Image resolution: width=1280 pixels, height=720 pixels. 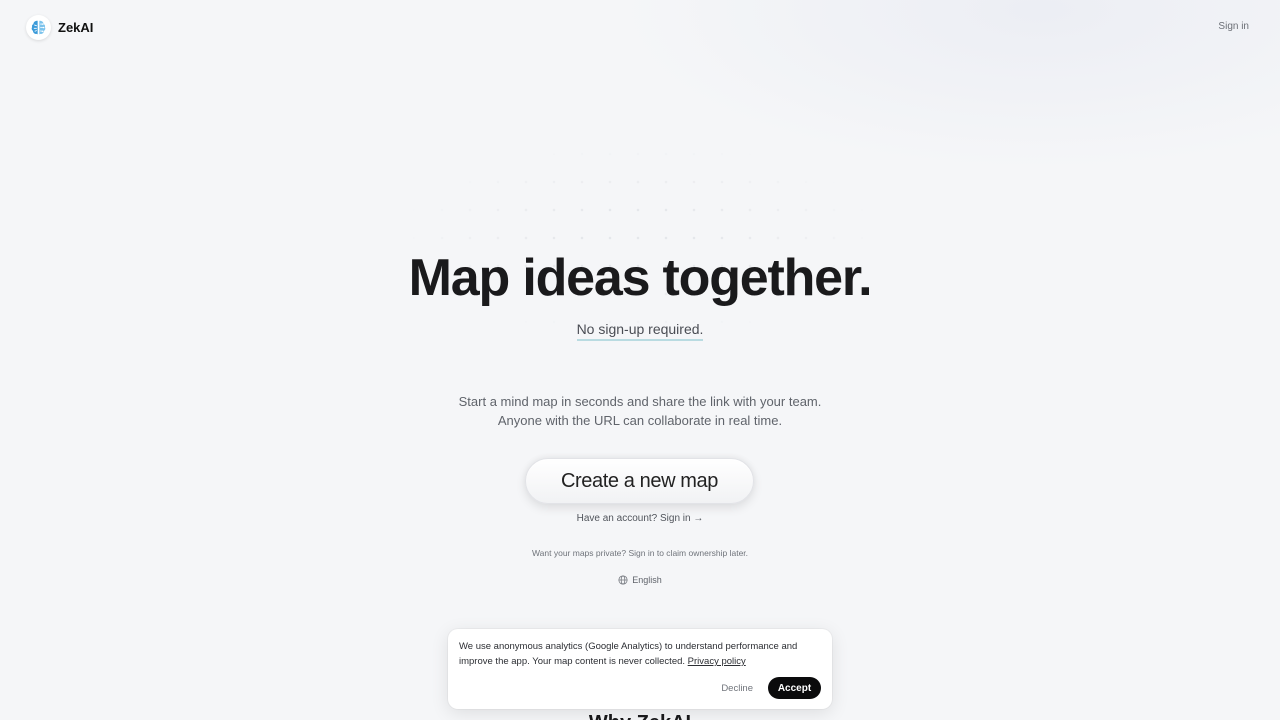 I want to click on account-signin-link: Sign in →, so click(x=681, y=518).